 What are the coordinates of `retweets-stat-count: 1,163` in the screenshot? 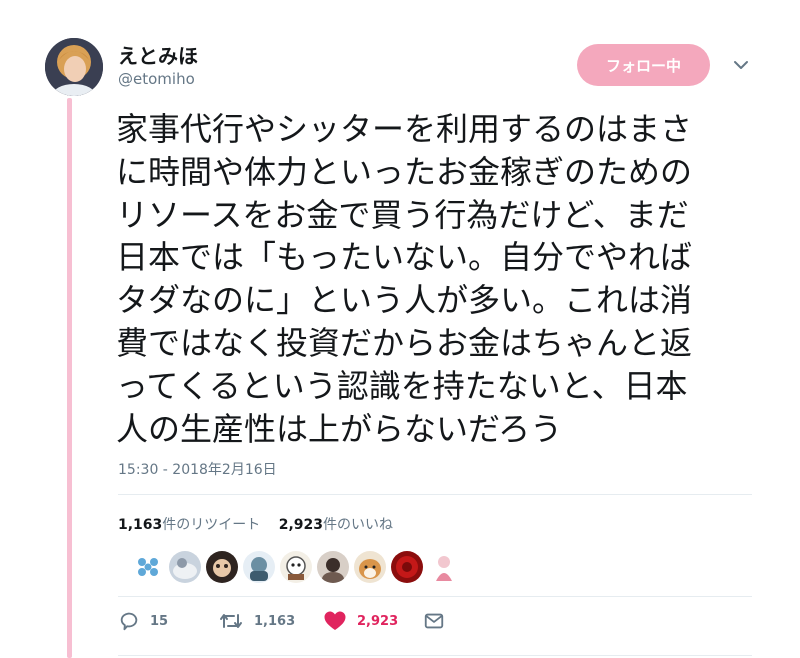 It's located at (140, 525).